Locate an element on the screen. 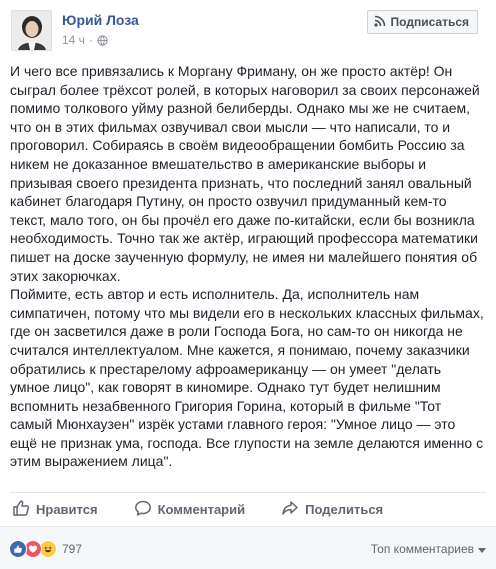 Image resolution: width=496 pixels, height=569 pixels. subscribe-label: Подписаться is located at coordinates (429, 22).